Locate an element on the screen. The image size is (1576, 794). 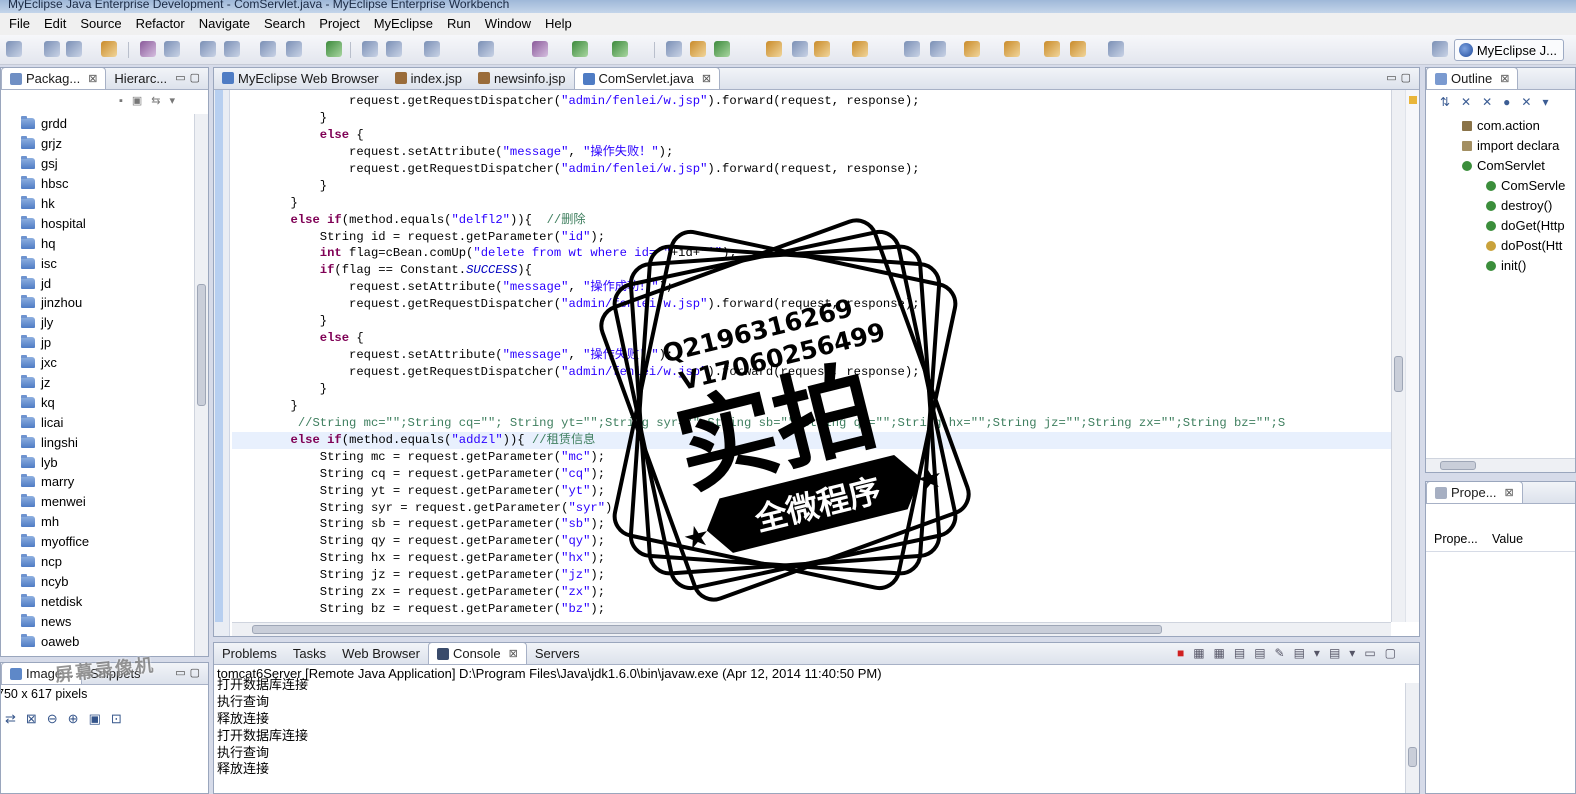
outline-method: init() is located at coordinates (1506, 265).